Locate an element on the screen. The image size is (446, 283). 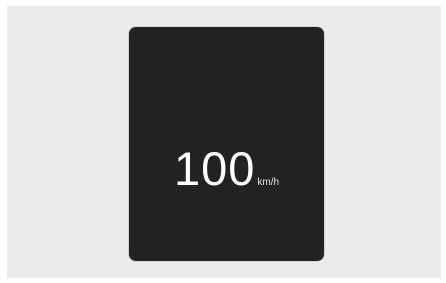
speed-value: 100 is located at coordinates (214, 168).